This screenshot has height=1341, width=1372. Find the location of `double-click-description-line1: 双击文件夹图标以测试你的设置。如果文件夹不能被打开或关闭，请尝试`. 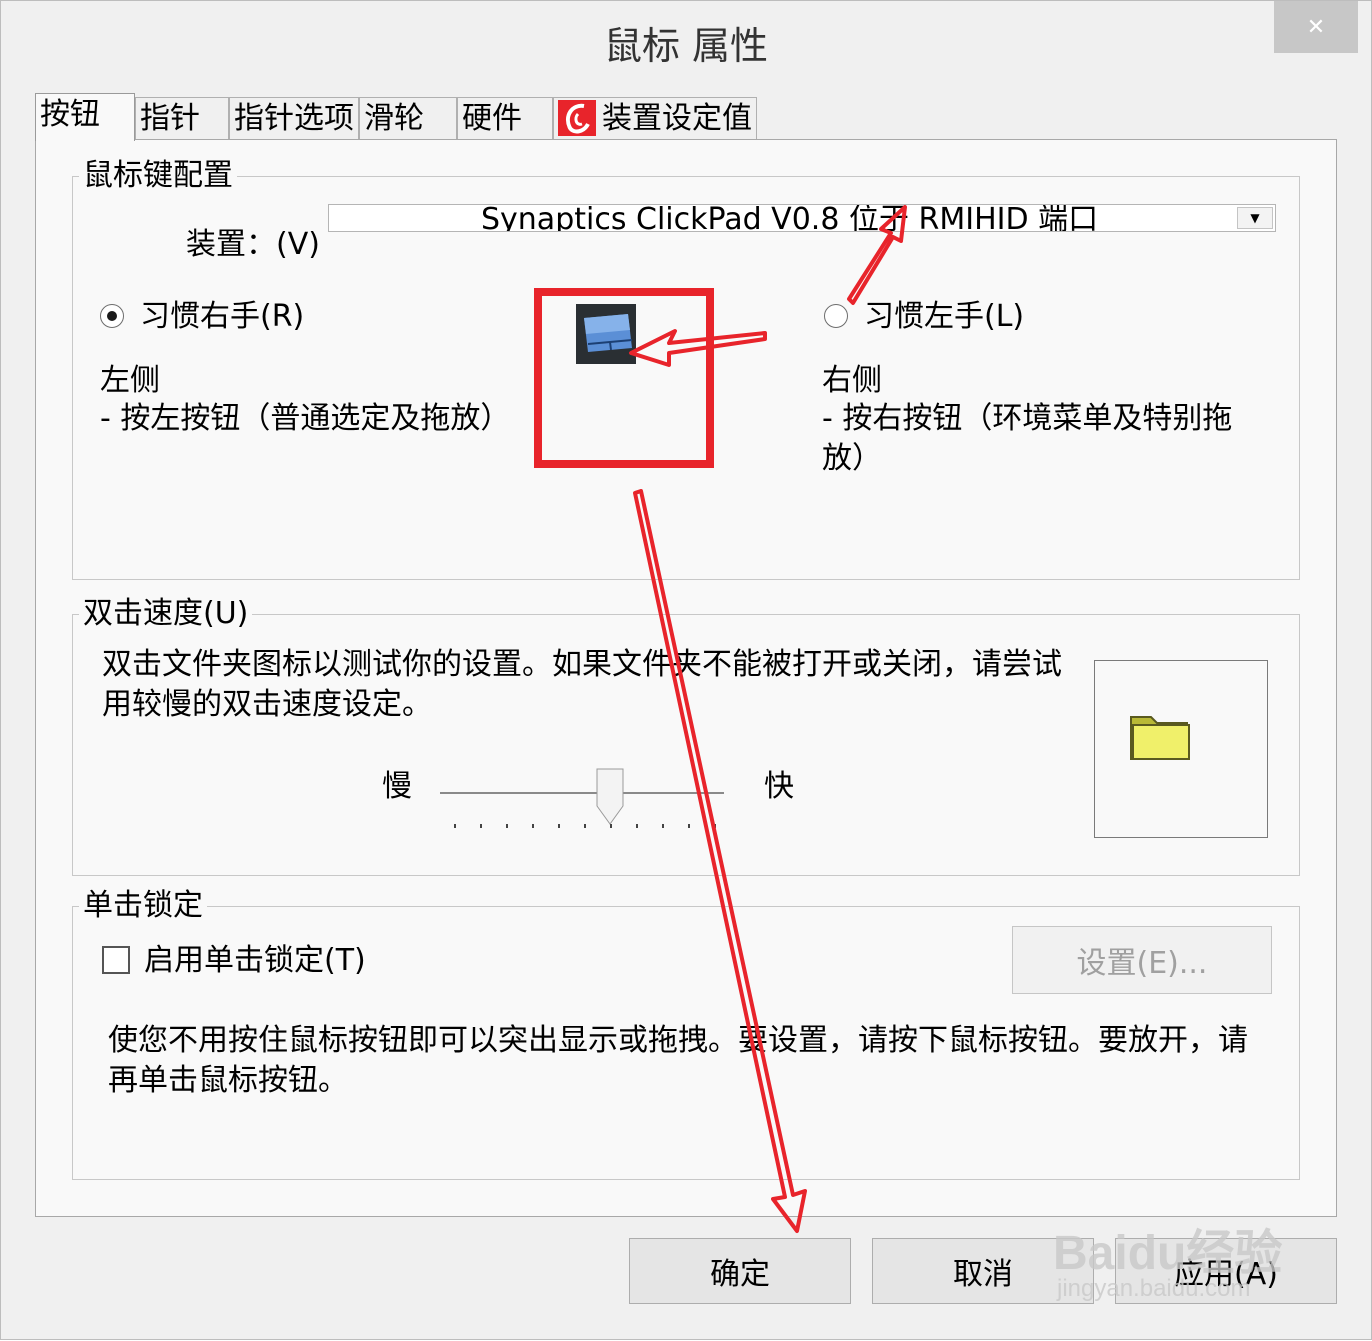

double-click-description-line1: 双击文件夹图标以测试你的设置。如果文件夹不能被打开或关闭，请尝试 is located at coordinates (582, 664).